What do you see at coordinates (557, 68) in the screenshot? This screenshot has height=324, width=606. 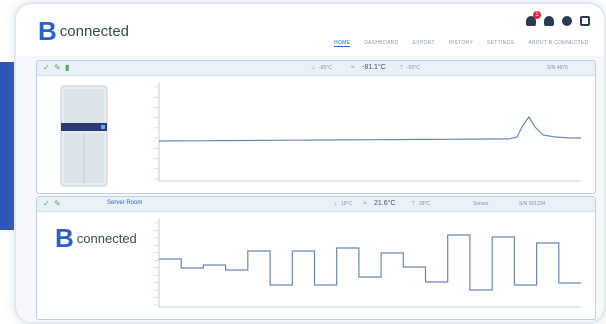 I see `serial-number: S/N 4875` at bounding box center [557, 68].